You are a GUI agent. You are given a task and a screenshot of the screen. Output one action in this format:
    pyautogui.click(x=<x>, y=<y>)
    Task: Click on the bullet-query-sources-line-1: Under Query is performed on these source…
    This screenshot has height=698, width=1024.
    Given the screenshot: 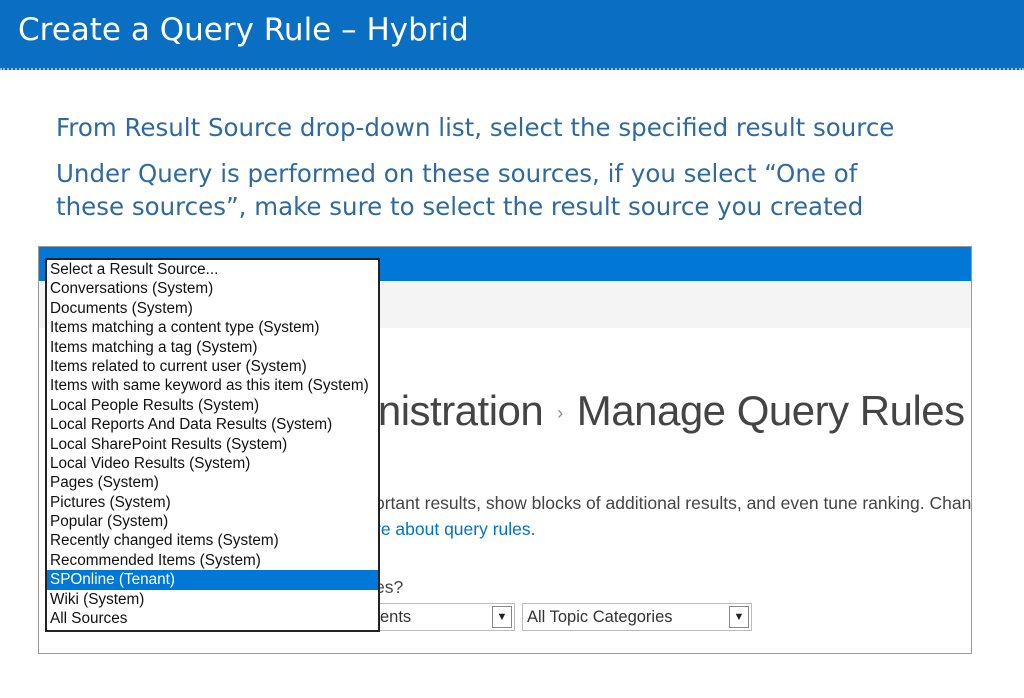 What is the action you would take?
    pyautogui.click(x=457, y=173)
    